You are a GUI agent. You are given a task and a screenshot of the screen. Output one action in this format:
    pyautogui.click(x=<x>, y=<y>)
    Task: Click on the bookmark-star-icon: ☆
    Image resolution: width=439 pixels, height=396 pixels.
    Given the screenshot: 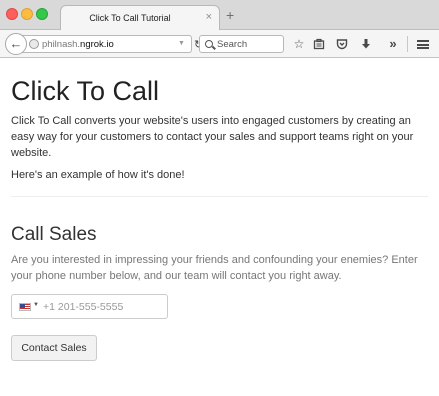 What is the action you would take?
    pyautogui.click(x=299, y=44)
    